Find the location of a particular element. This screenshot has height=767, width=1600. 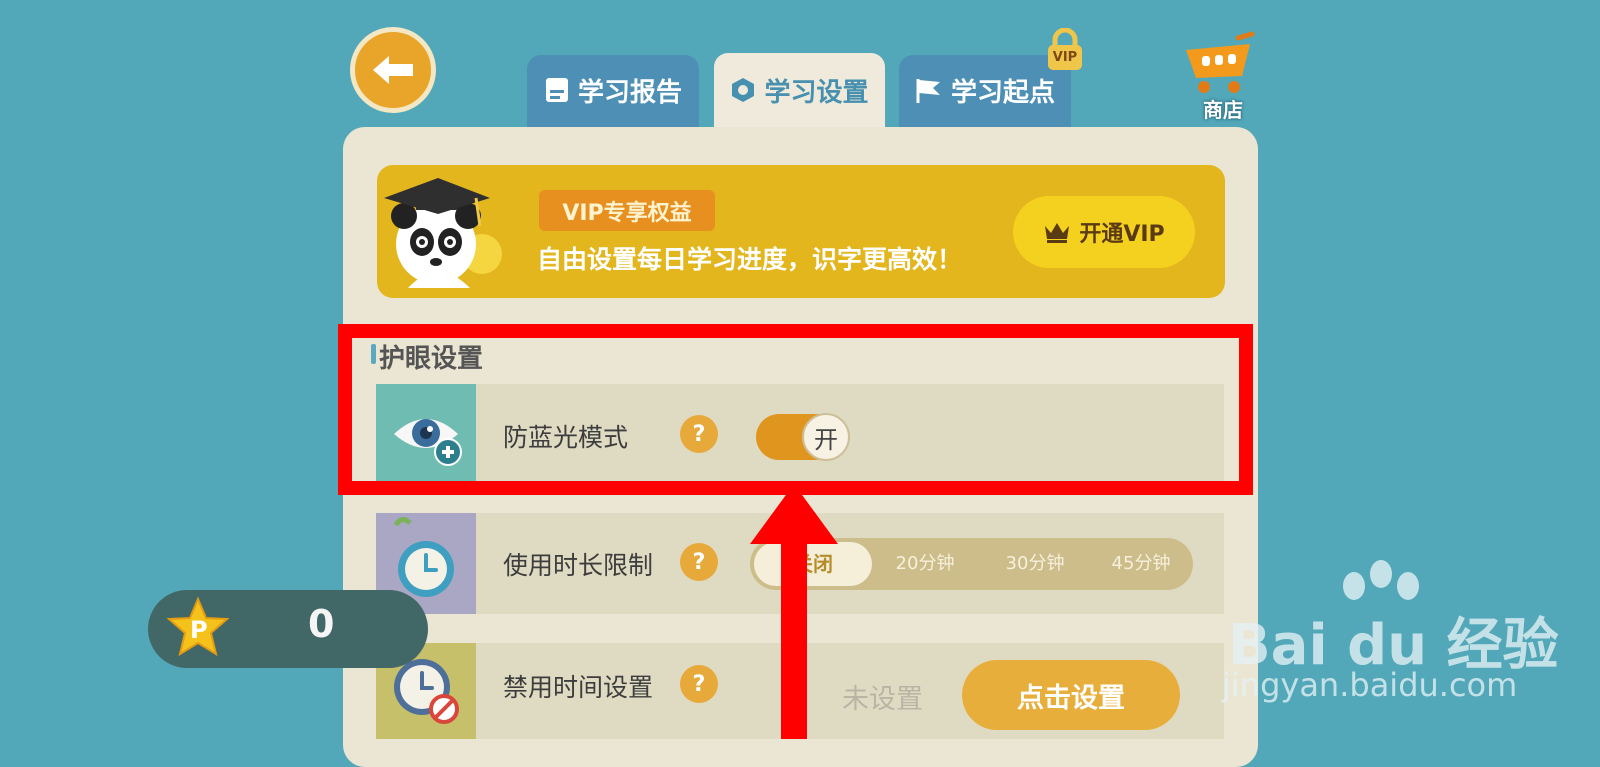

crown-icon is located at coordinates (1057, 233).